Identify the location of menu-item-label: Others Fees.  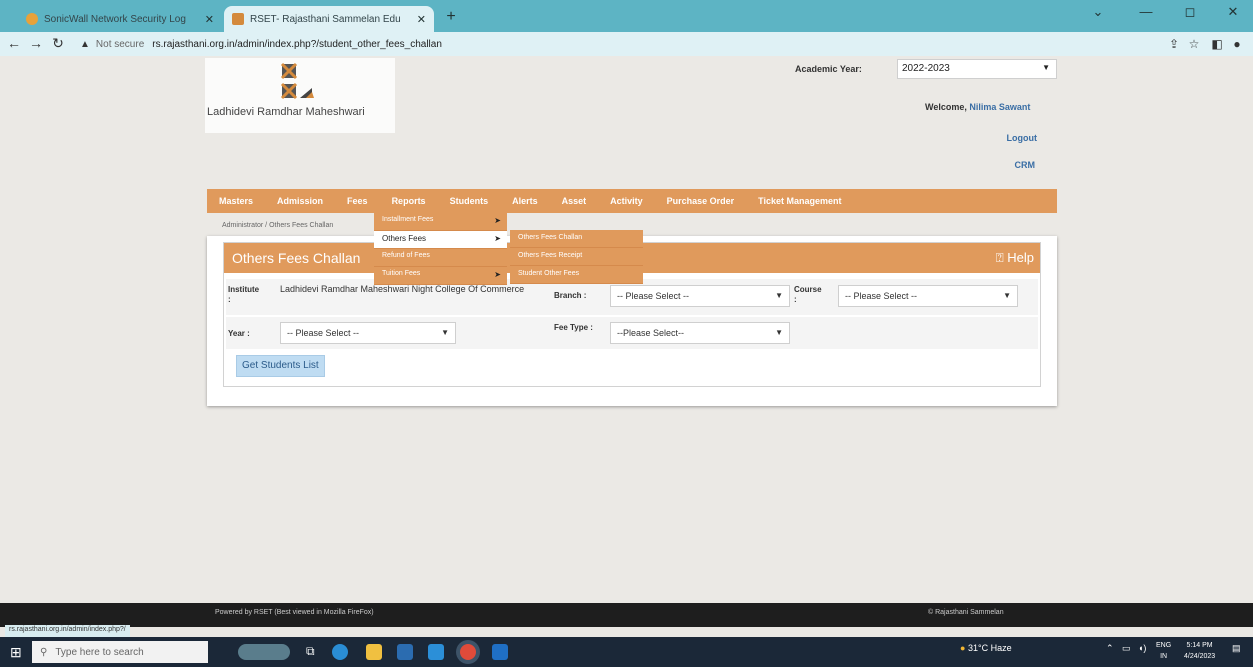
(404, 238).